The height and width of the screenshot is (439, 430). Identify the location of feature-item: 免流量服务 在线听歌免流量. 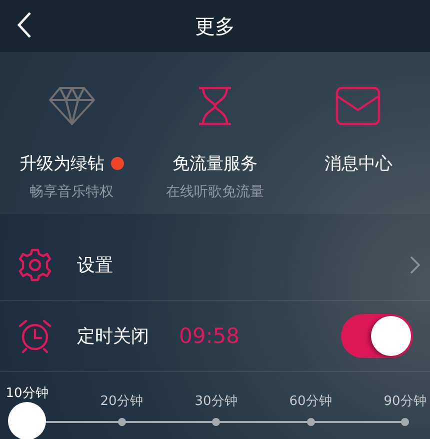
(215, 133).